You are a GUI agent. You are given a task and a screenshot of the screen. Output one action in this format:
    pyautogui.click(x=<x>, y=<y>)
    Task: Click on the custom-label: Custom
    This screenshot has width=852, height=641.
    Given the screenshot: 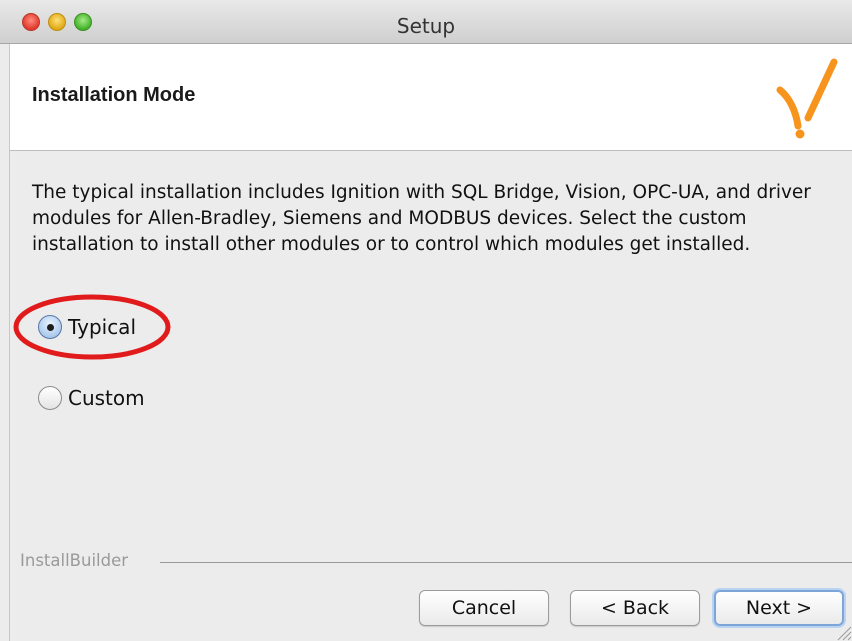 What is the action you would take?
    pyautogui.click(x=106, y=398)
    